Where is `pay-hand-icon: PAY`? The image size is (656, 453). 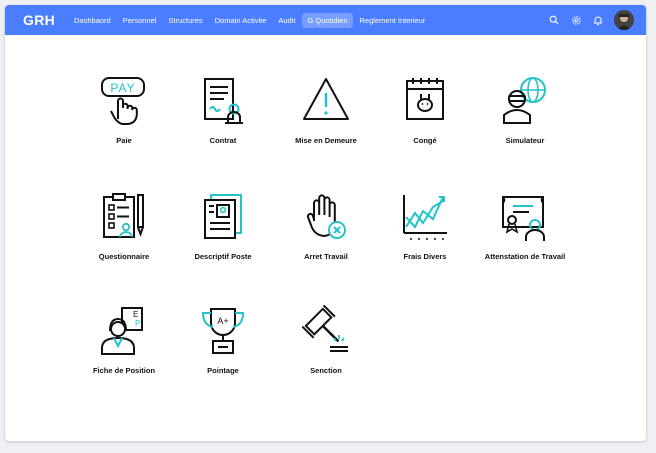 pay-hand-icon: PAY is located at coordinates (123, 101).